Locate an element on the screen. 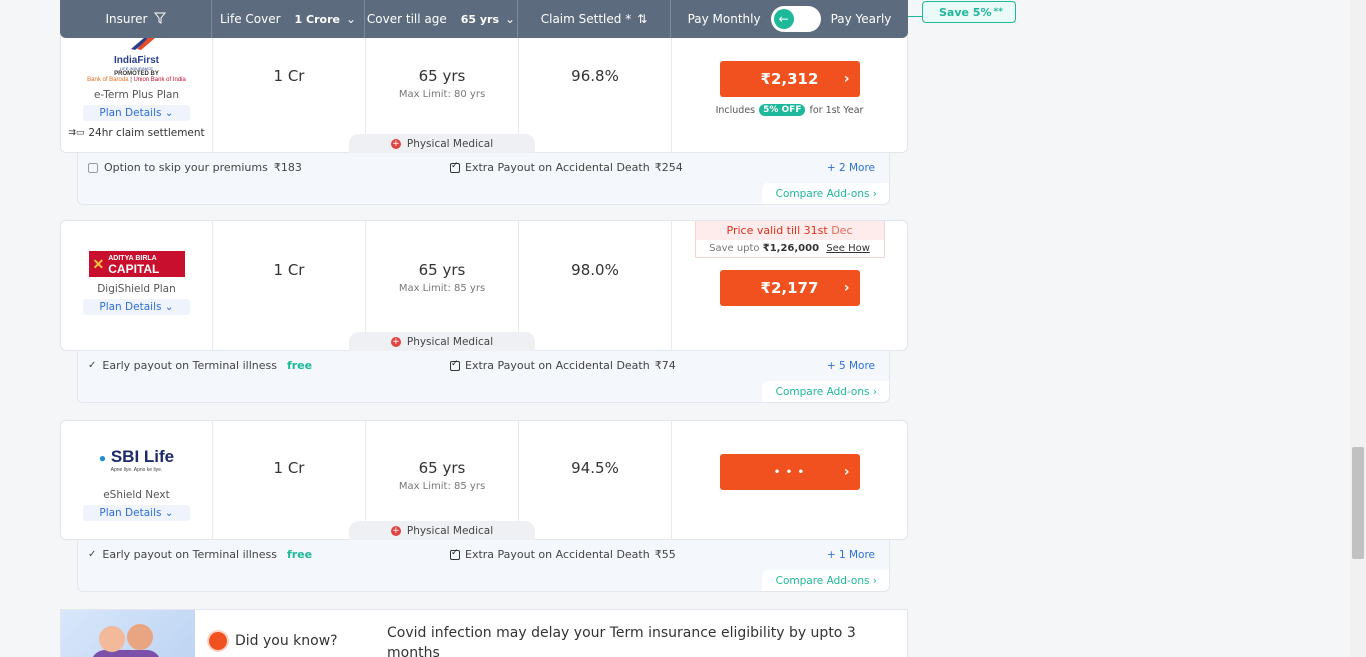 The image size is (1366, 657). age-cell: 65 yrs Max Limit: 85 yrs is located at coordinates (442, 285).